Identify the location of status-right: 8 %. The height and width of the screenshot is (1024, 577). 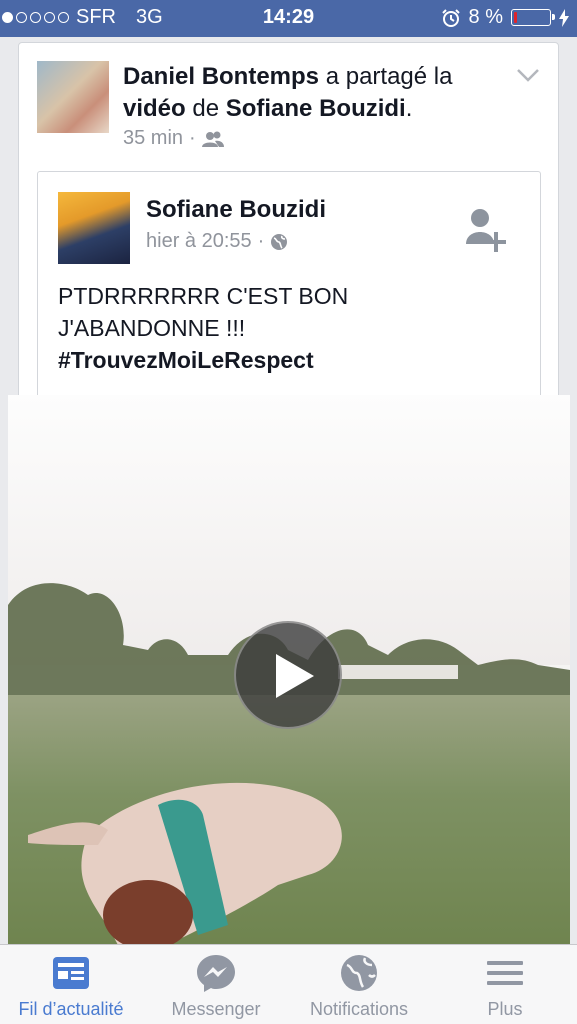
(505, 17).